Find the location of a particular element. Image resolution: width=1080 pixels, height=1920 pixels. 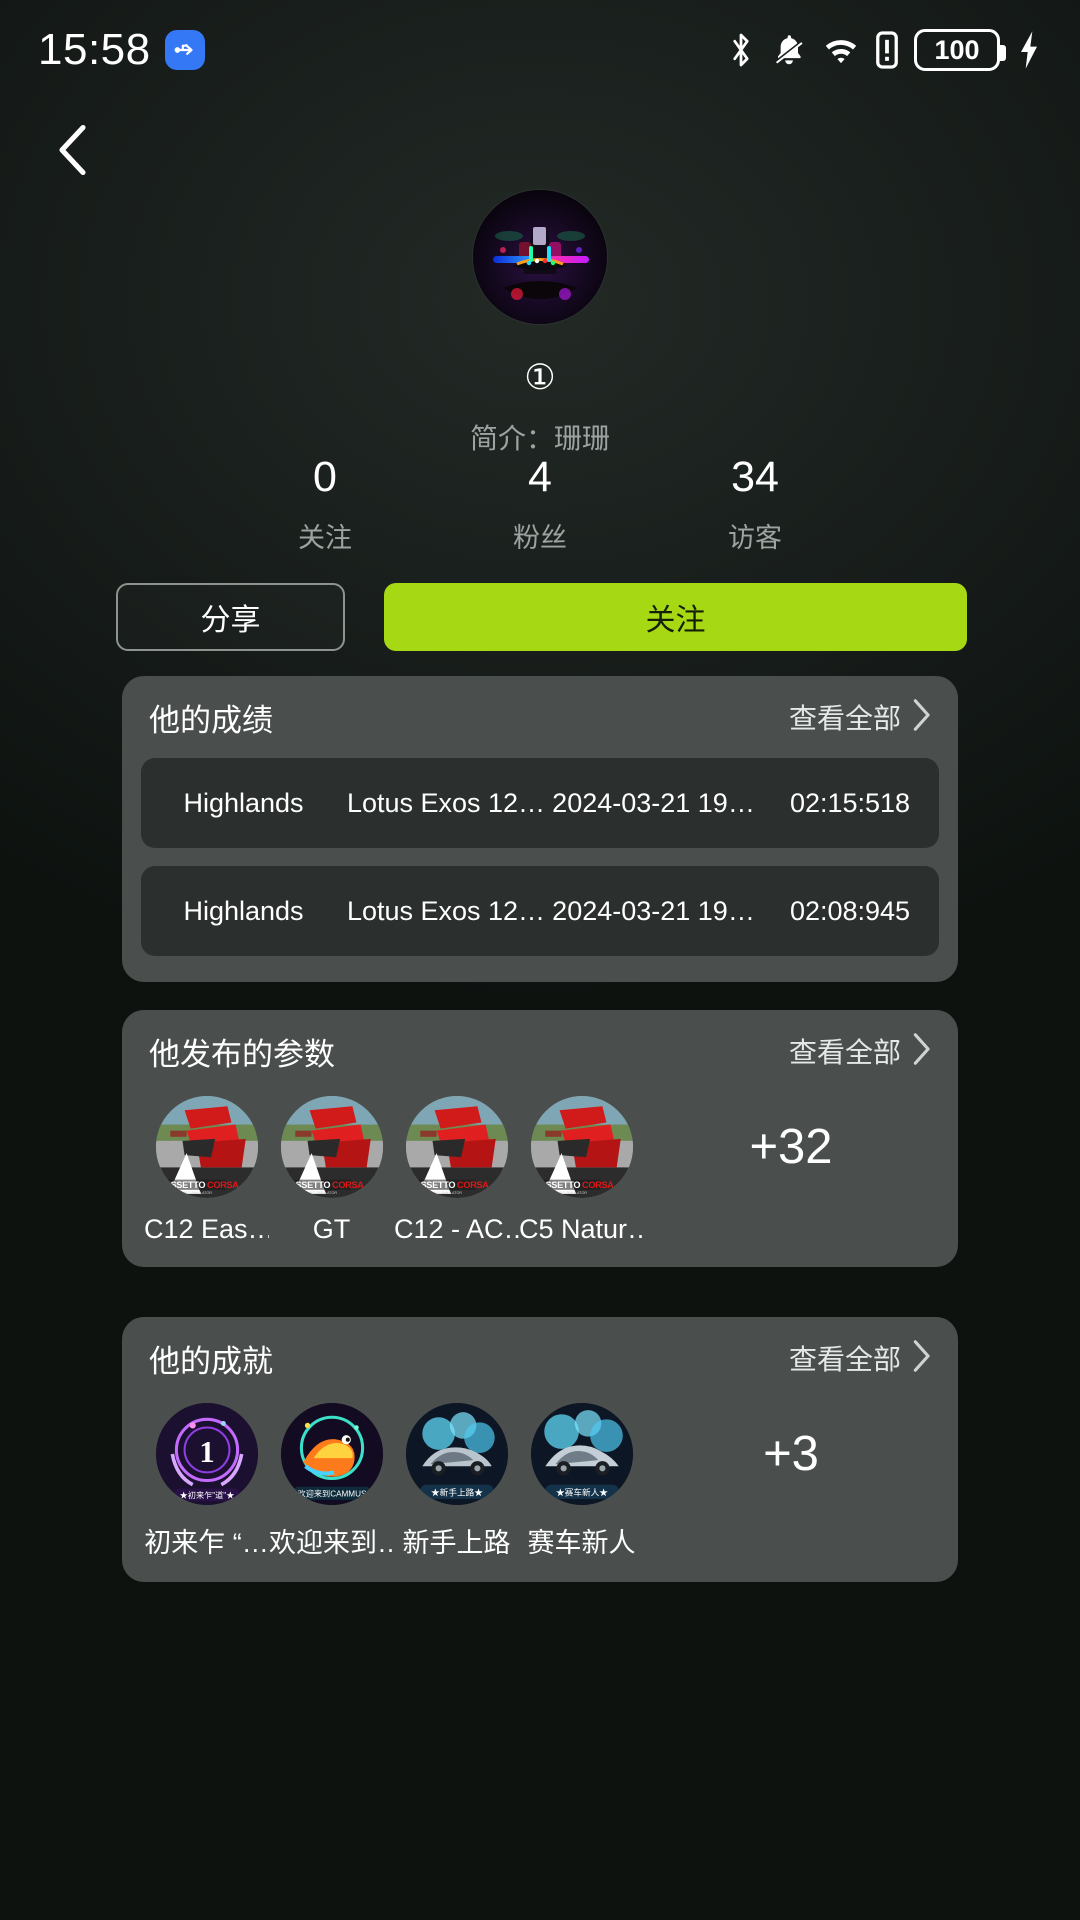

battery-indicator: 100 is located at coordinates (960, 50).